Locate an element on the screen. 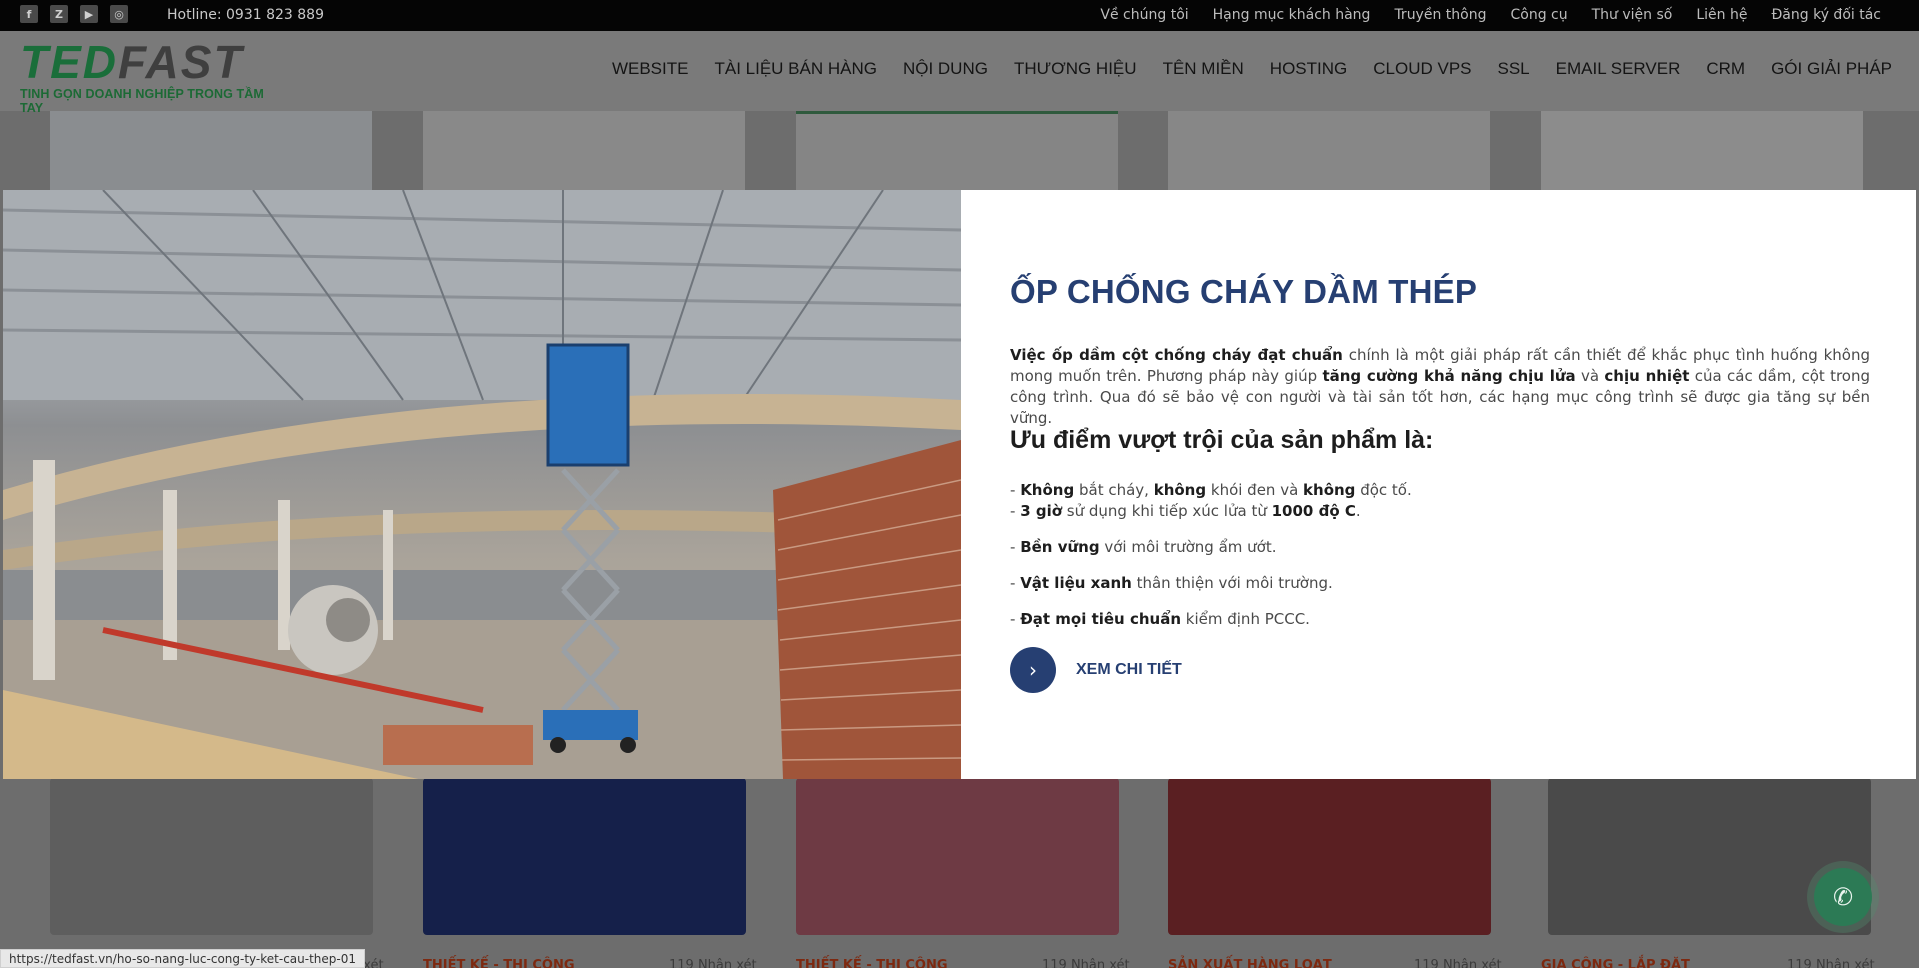 This screenshot has width=1919, height=968. list-text: sử dụng khi tiếp xúc lửa từ is located at coordinates (1167, 511).